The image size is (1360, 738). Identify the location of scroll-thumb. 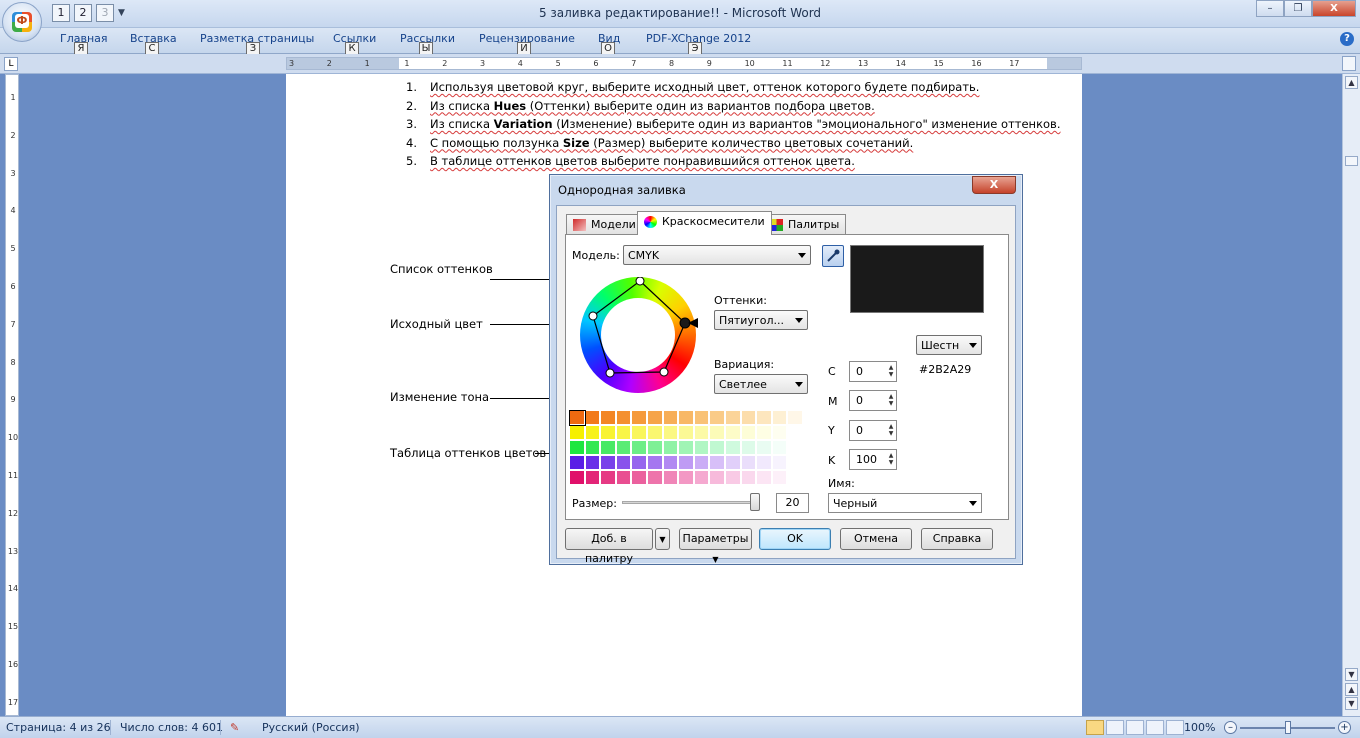
(1351, 161).